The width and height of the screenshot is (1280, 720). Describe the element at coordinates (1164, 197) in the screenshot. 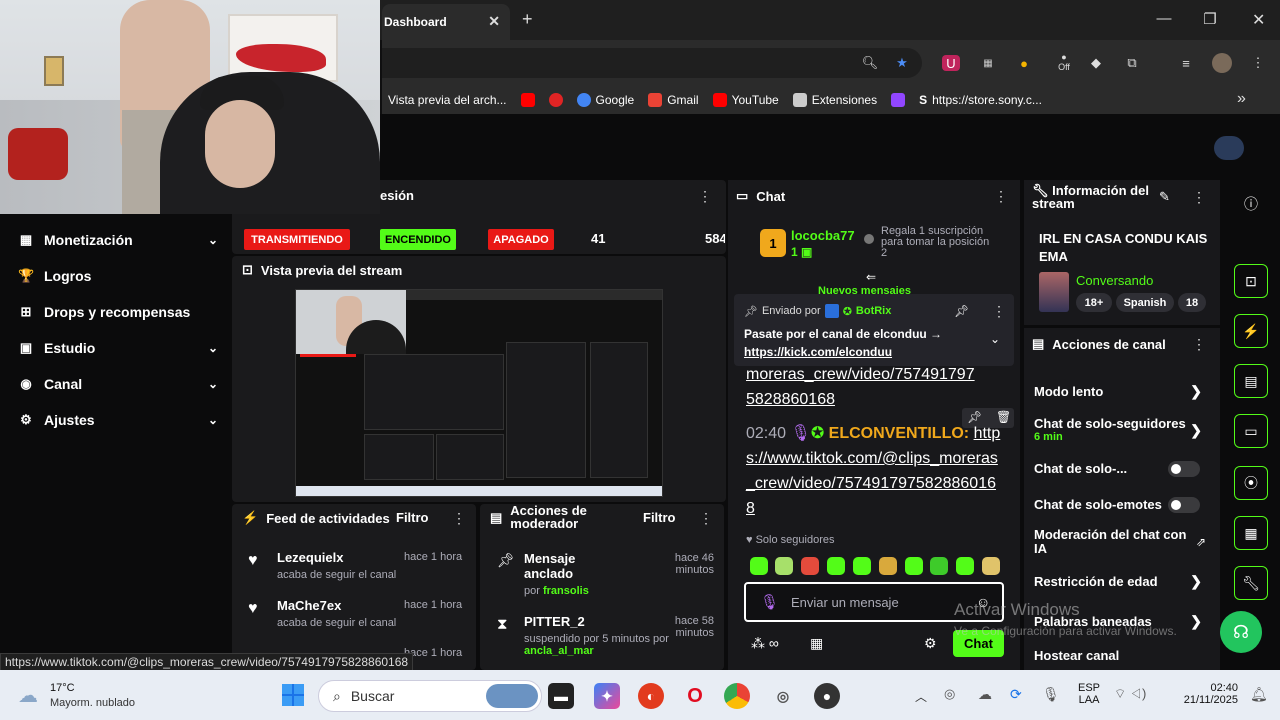

I see `edit-icon: ✎` at that location.